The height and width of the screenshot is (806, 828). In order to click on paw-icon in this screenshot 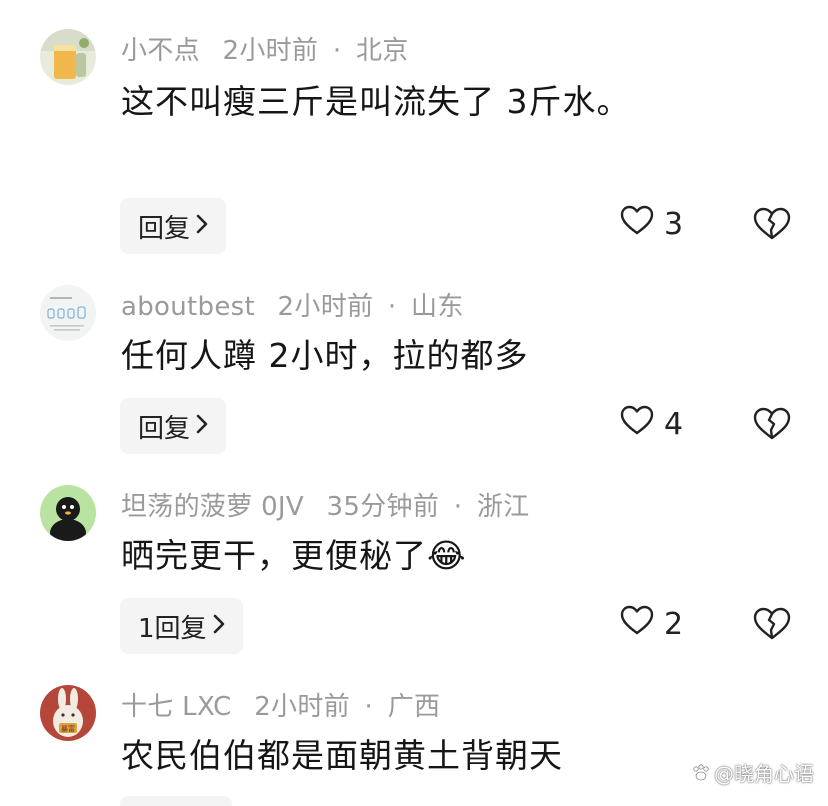, I will do `click(701, 771)`.